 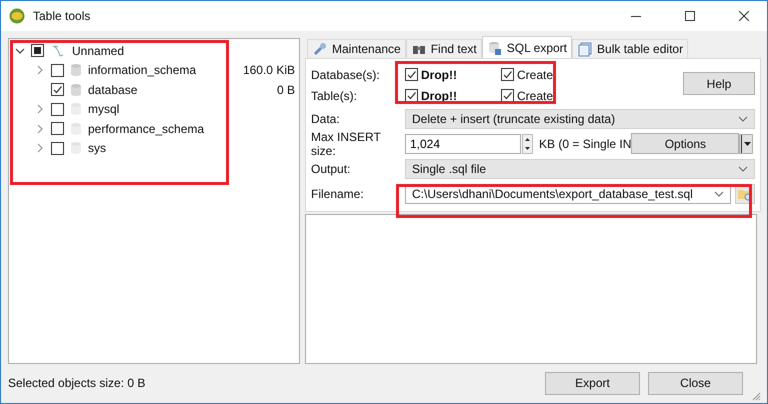 I want to click on tab: Maintenance, so click(x=356, y=48).